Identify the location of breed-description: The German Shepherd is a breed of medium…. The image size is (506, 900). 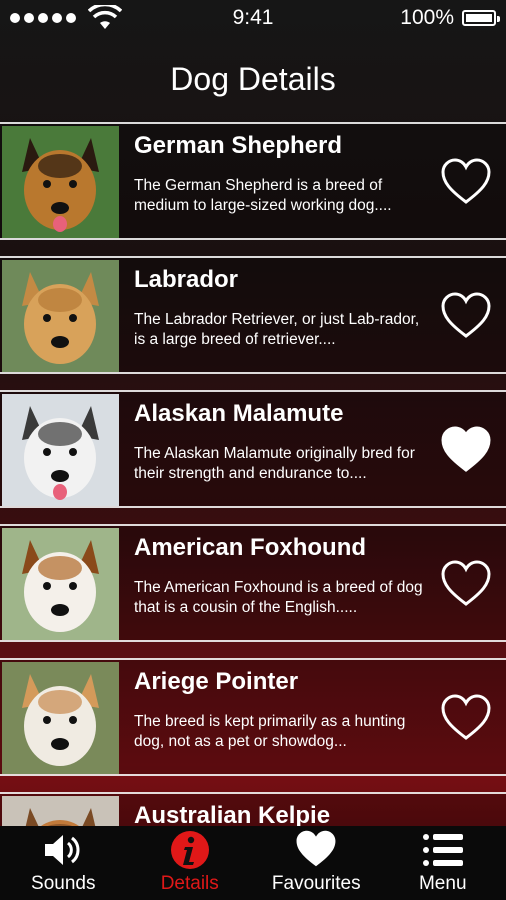
(263, 195).